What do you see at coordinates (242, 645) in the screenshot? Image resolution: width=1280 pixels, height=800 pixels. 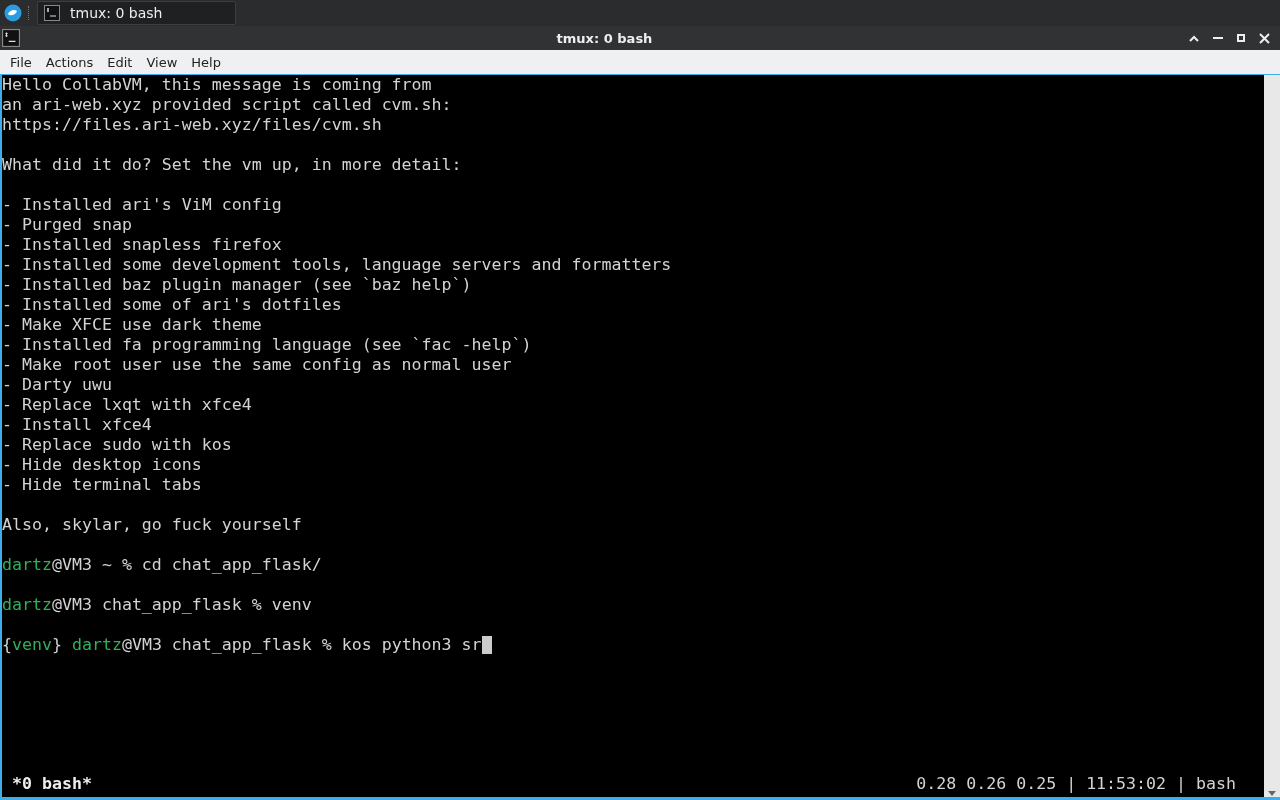 I see `terminal-line: {venv} dartz@VM3 chat_app_flask % kos python3 sr` at bounding box center [242, 645].